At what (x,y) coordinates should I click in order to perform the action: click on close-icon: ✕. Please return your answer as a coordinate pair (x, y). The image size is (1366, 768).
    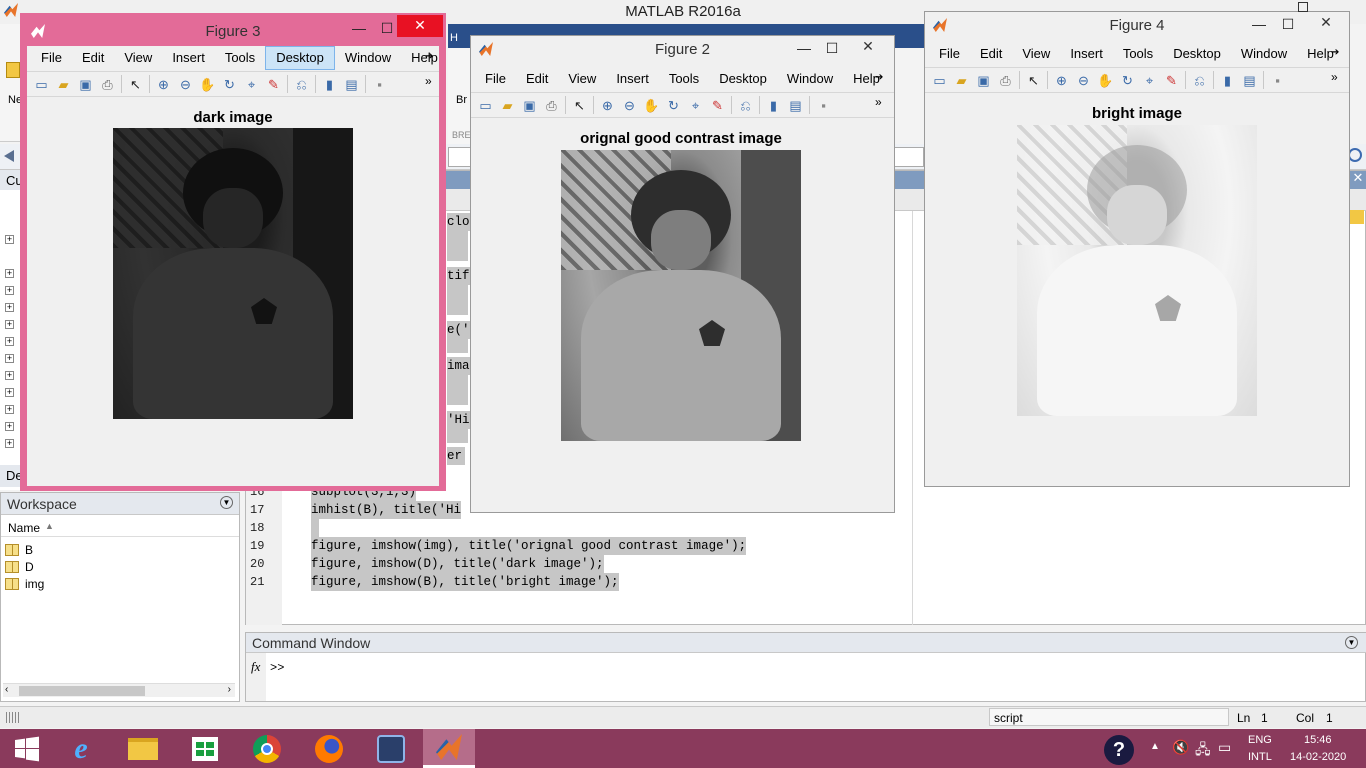
    Looking at the image, I should click on (868, 46).